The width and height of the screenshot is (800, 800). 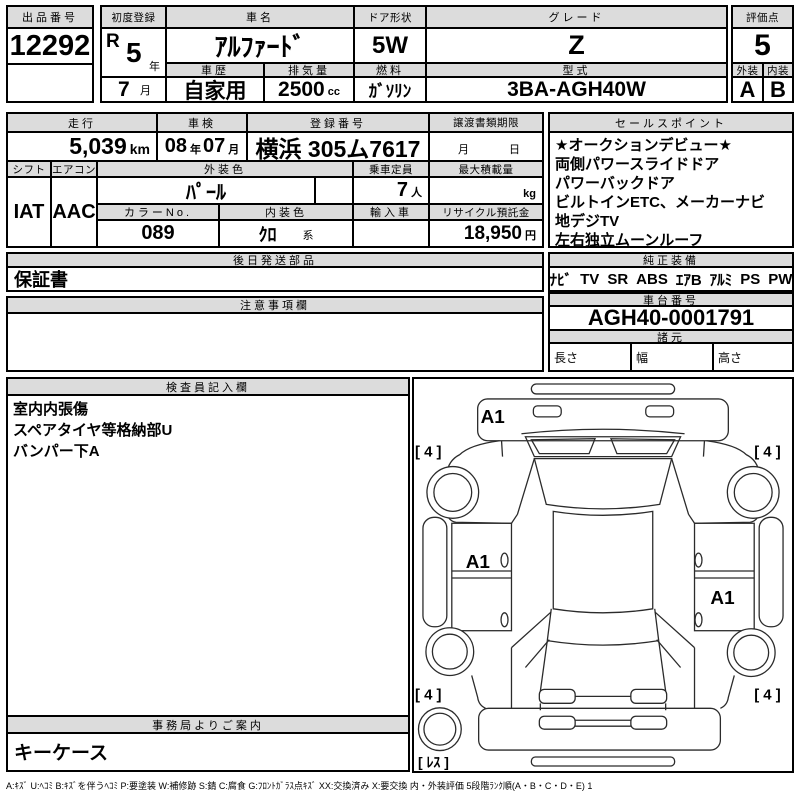 What do you see at coordinates (724, 577) in the screenshot?
I see `right-doors` at bounding box center [724, 577].